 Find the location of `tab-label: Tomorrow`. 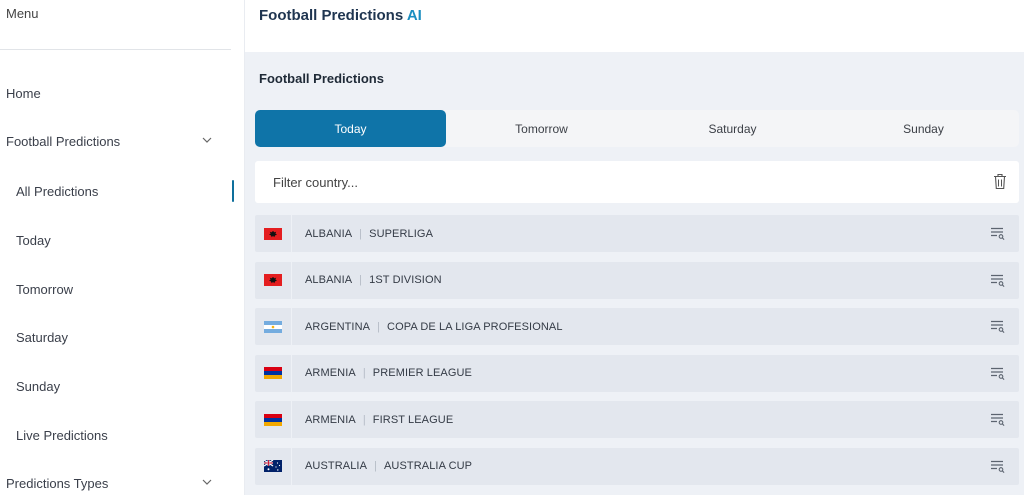

tab-label: Tomorrow is located at coordinates (541, 128).